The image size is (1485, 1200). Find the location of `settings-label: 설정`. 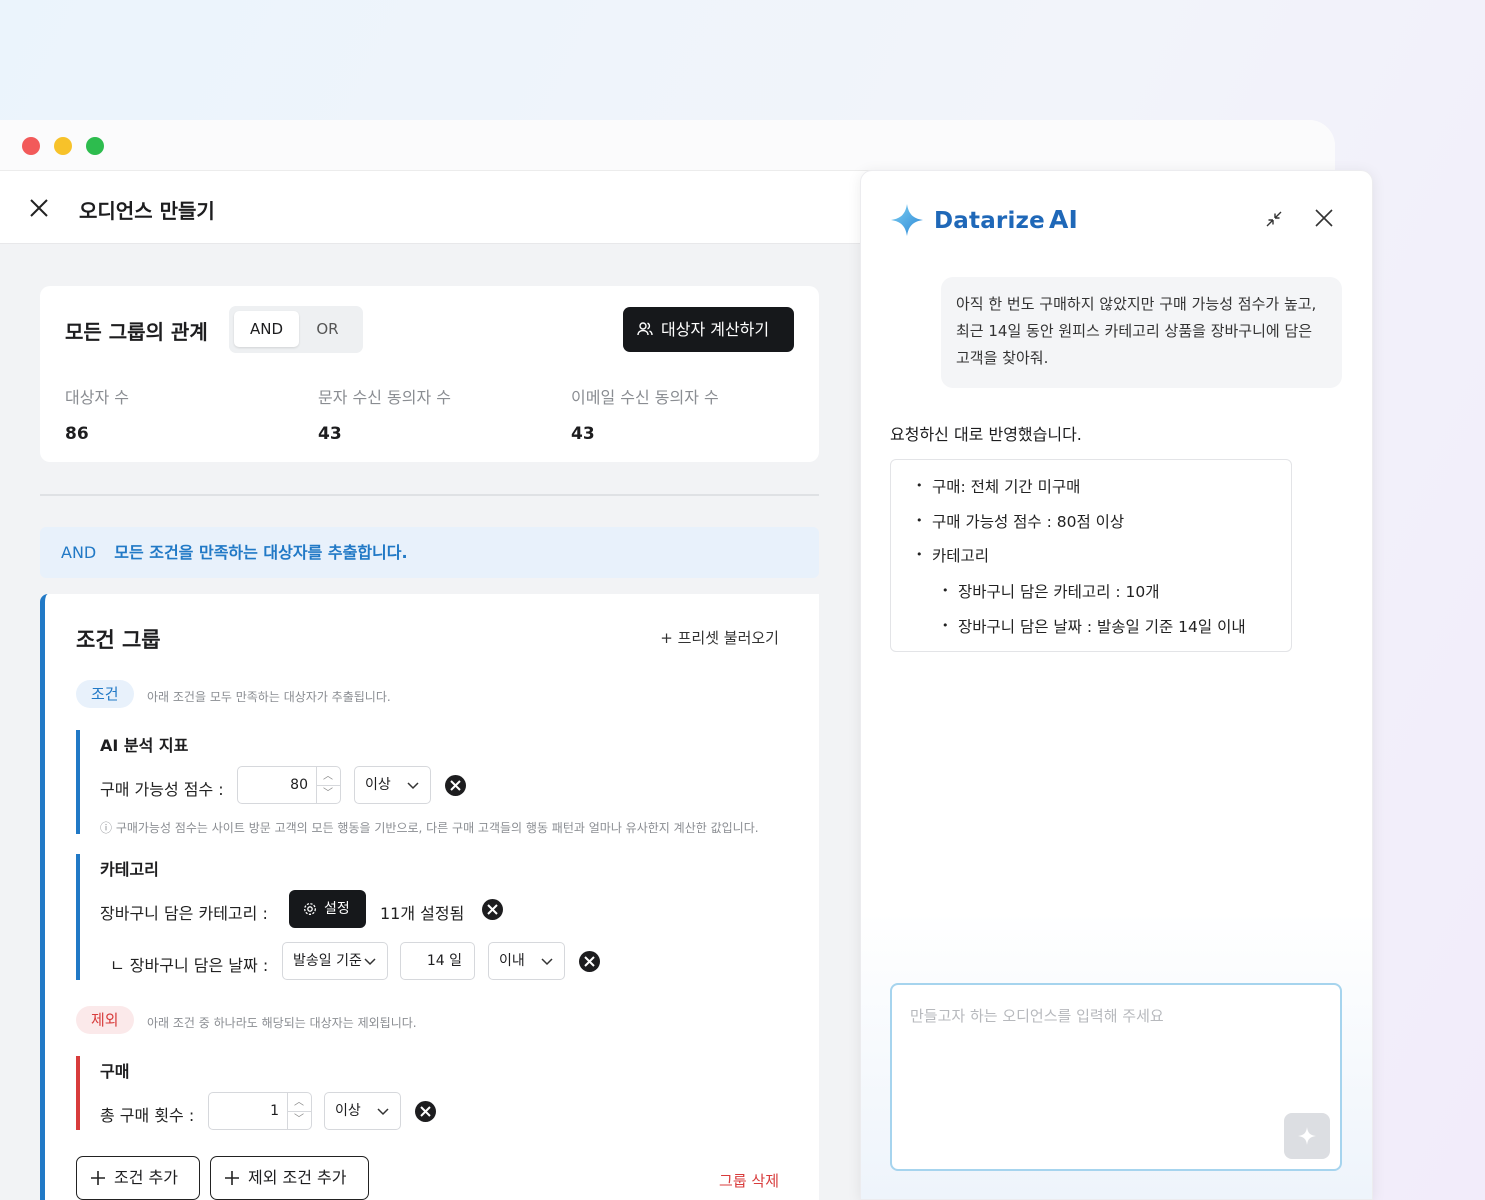

settings-label: 설정 is located at coordinates (337, 909).